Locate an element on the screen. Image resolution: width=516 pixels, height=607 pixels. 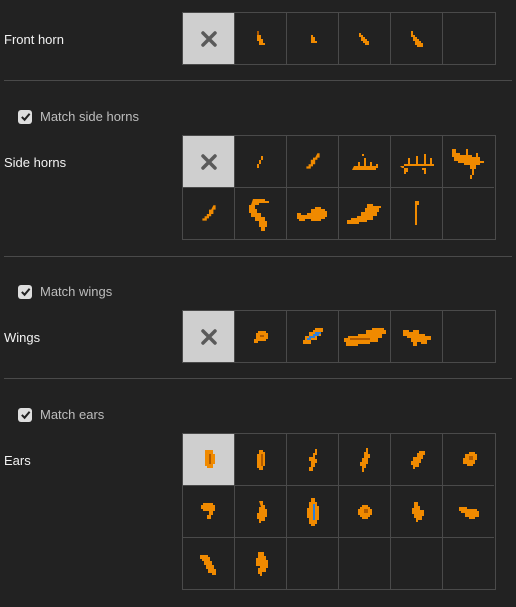
front-horn-grid is located at coordinates (339, 38).